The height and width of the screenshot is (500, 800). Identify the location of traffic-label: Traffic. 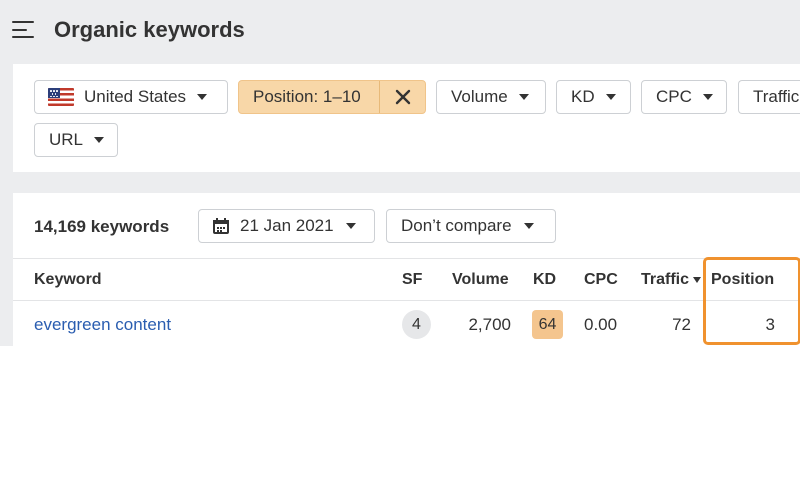
(776, 96).